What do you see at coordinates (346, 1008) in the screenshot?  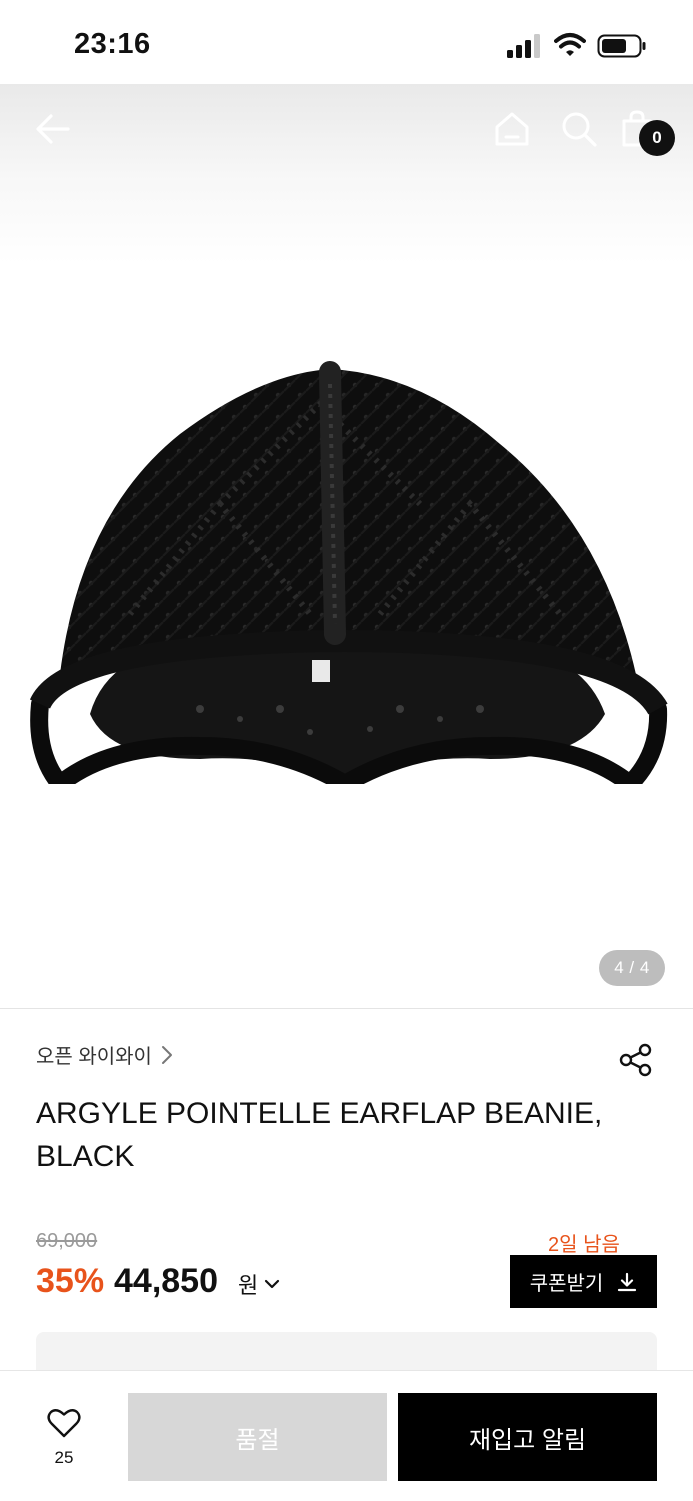 I see `section-divider` at bounding box center [346, 1008].